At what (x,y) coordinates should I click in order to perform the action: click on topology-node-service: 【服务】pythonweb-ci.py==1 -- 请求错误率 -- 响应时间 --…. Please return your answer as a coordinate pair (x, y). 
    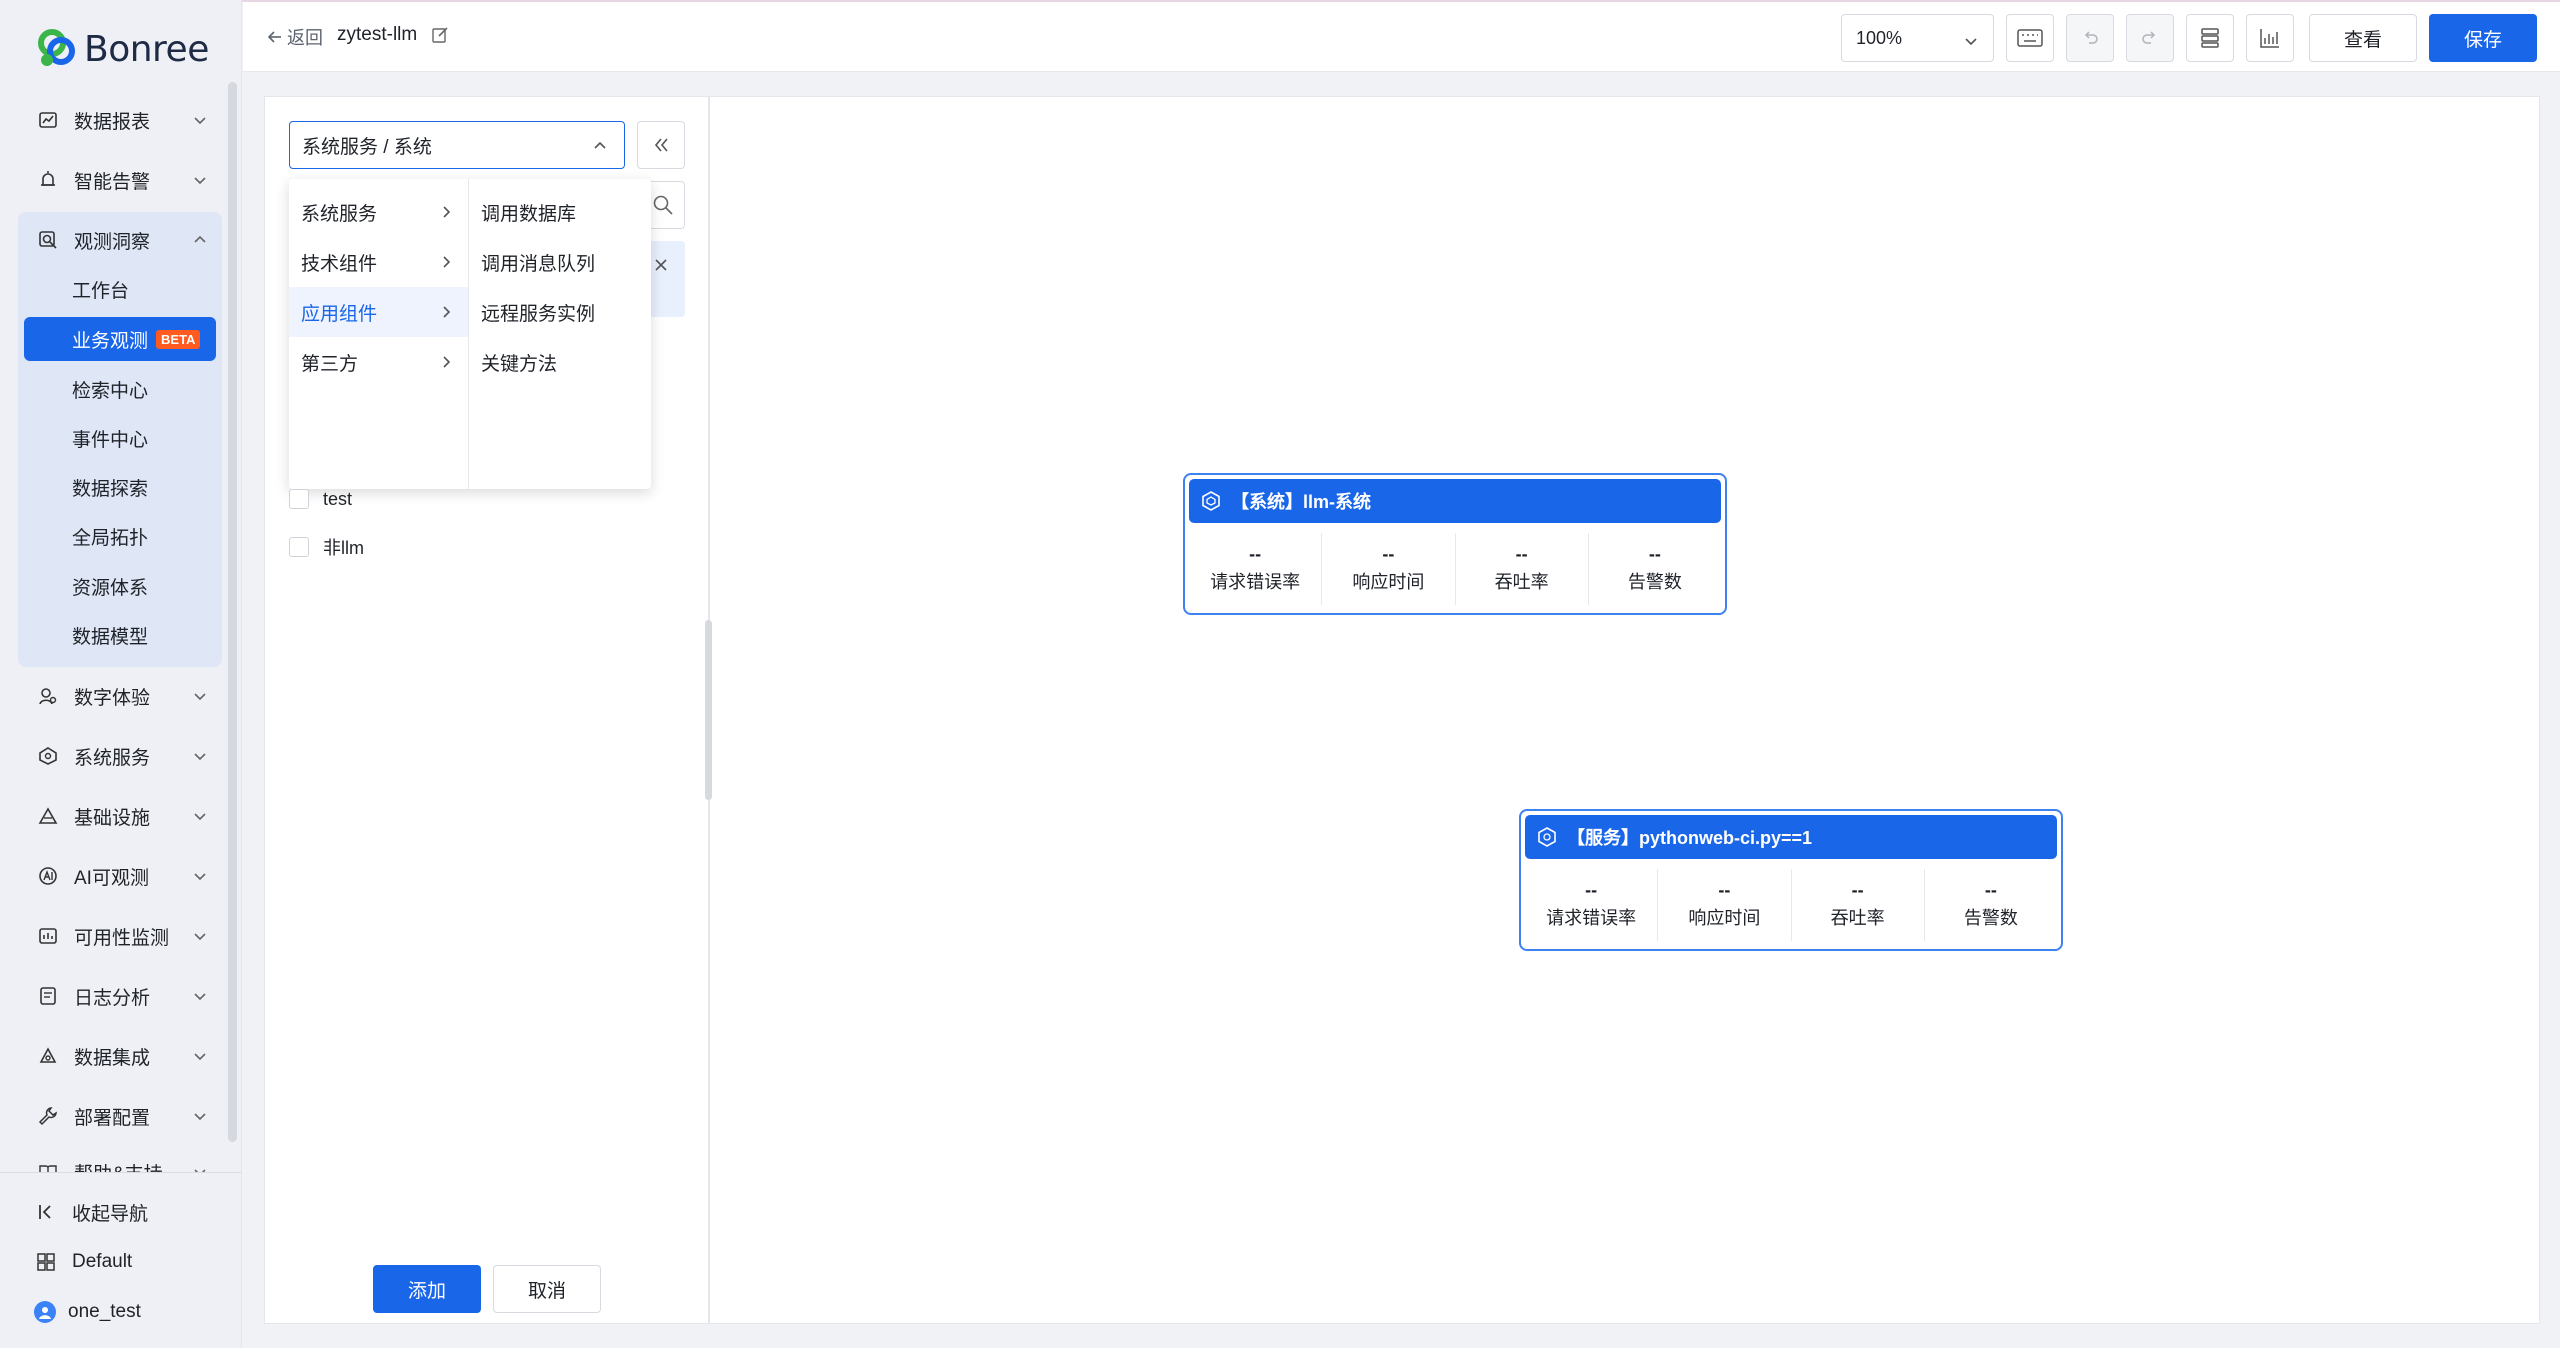
    Looking at the image, I should click on (1791, 880).